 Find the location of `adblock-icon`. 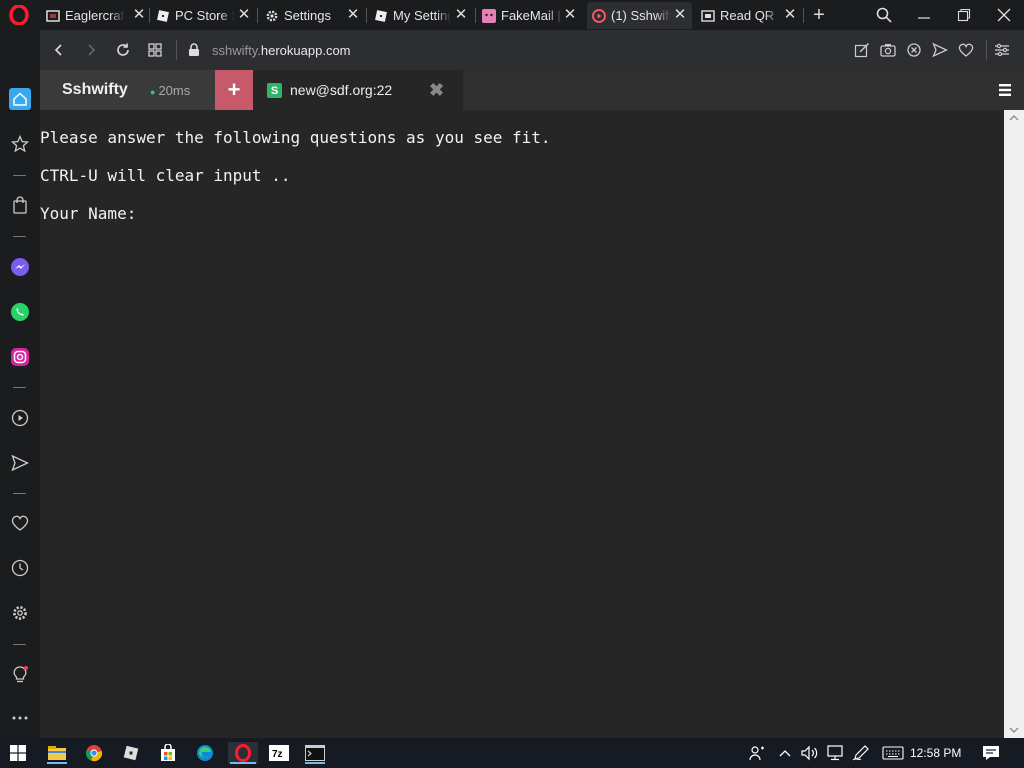

adblock-icon is located at coordinates (914, 50).